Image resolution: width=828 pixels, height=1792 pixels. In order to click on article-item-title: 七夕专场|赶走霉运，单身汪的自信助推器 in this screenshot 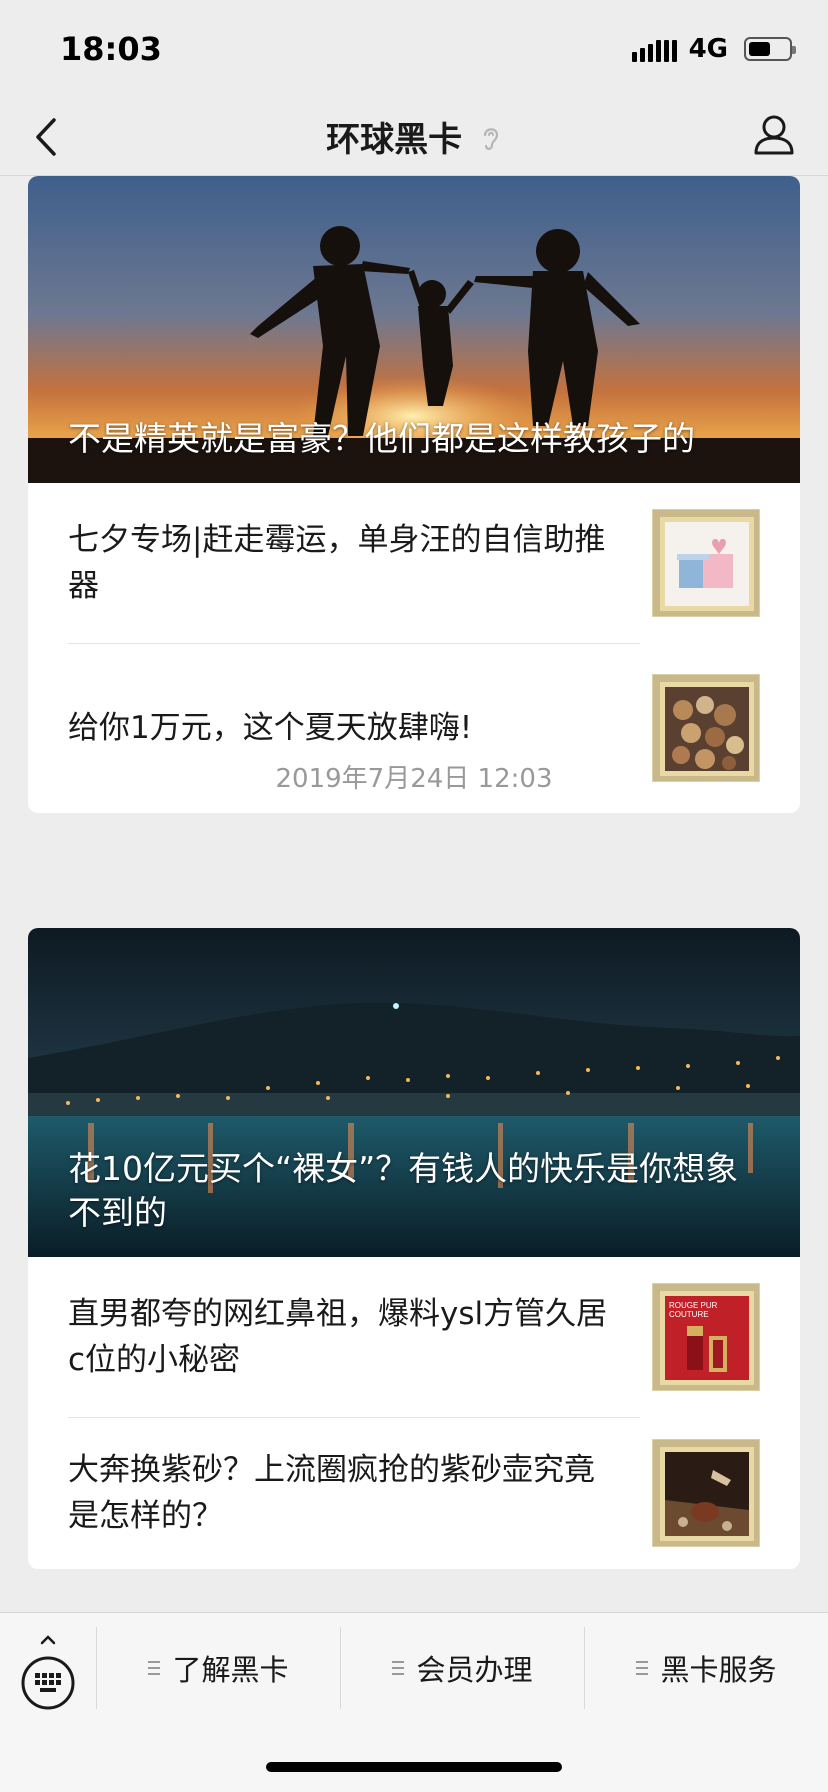, I will do `click(337, 563)`.